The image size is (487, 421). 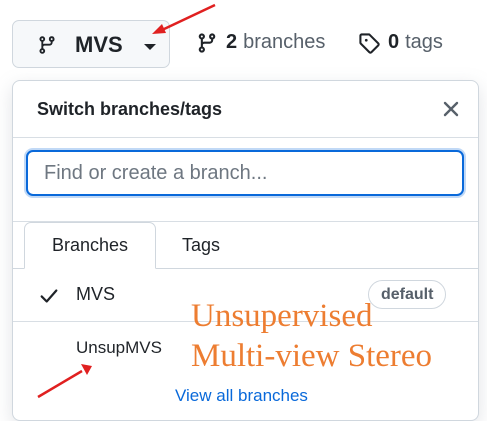 I want to click on dropdown-header: Switch branches/tags, so click(x=245, y=109).